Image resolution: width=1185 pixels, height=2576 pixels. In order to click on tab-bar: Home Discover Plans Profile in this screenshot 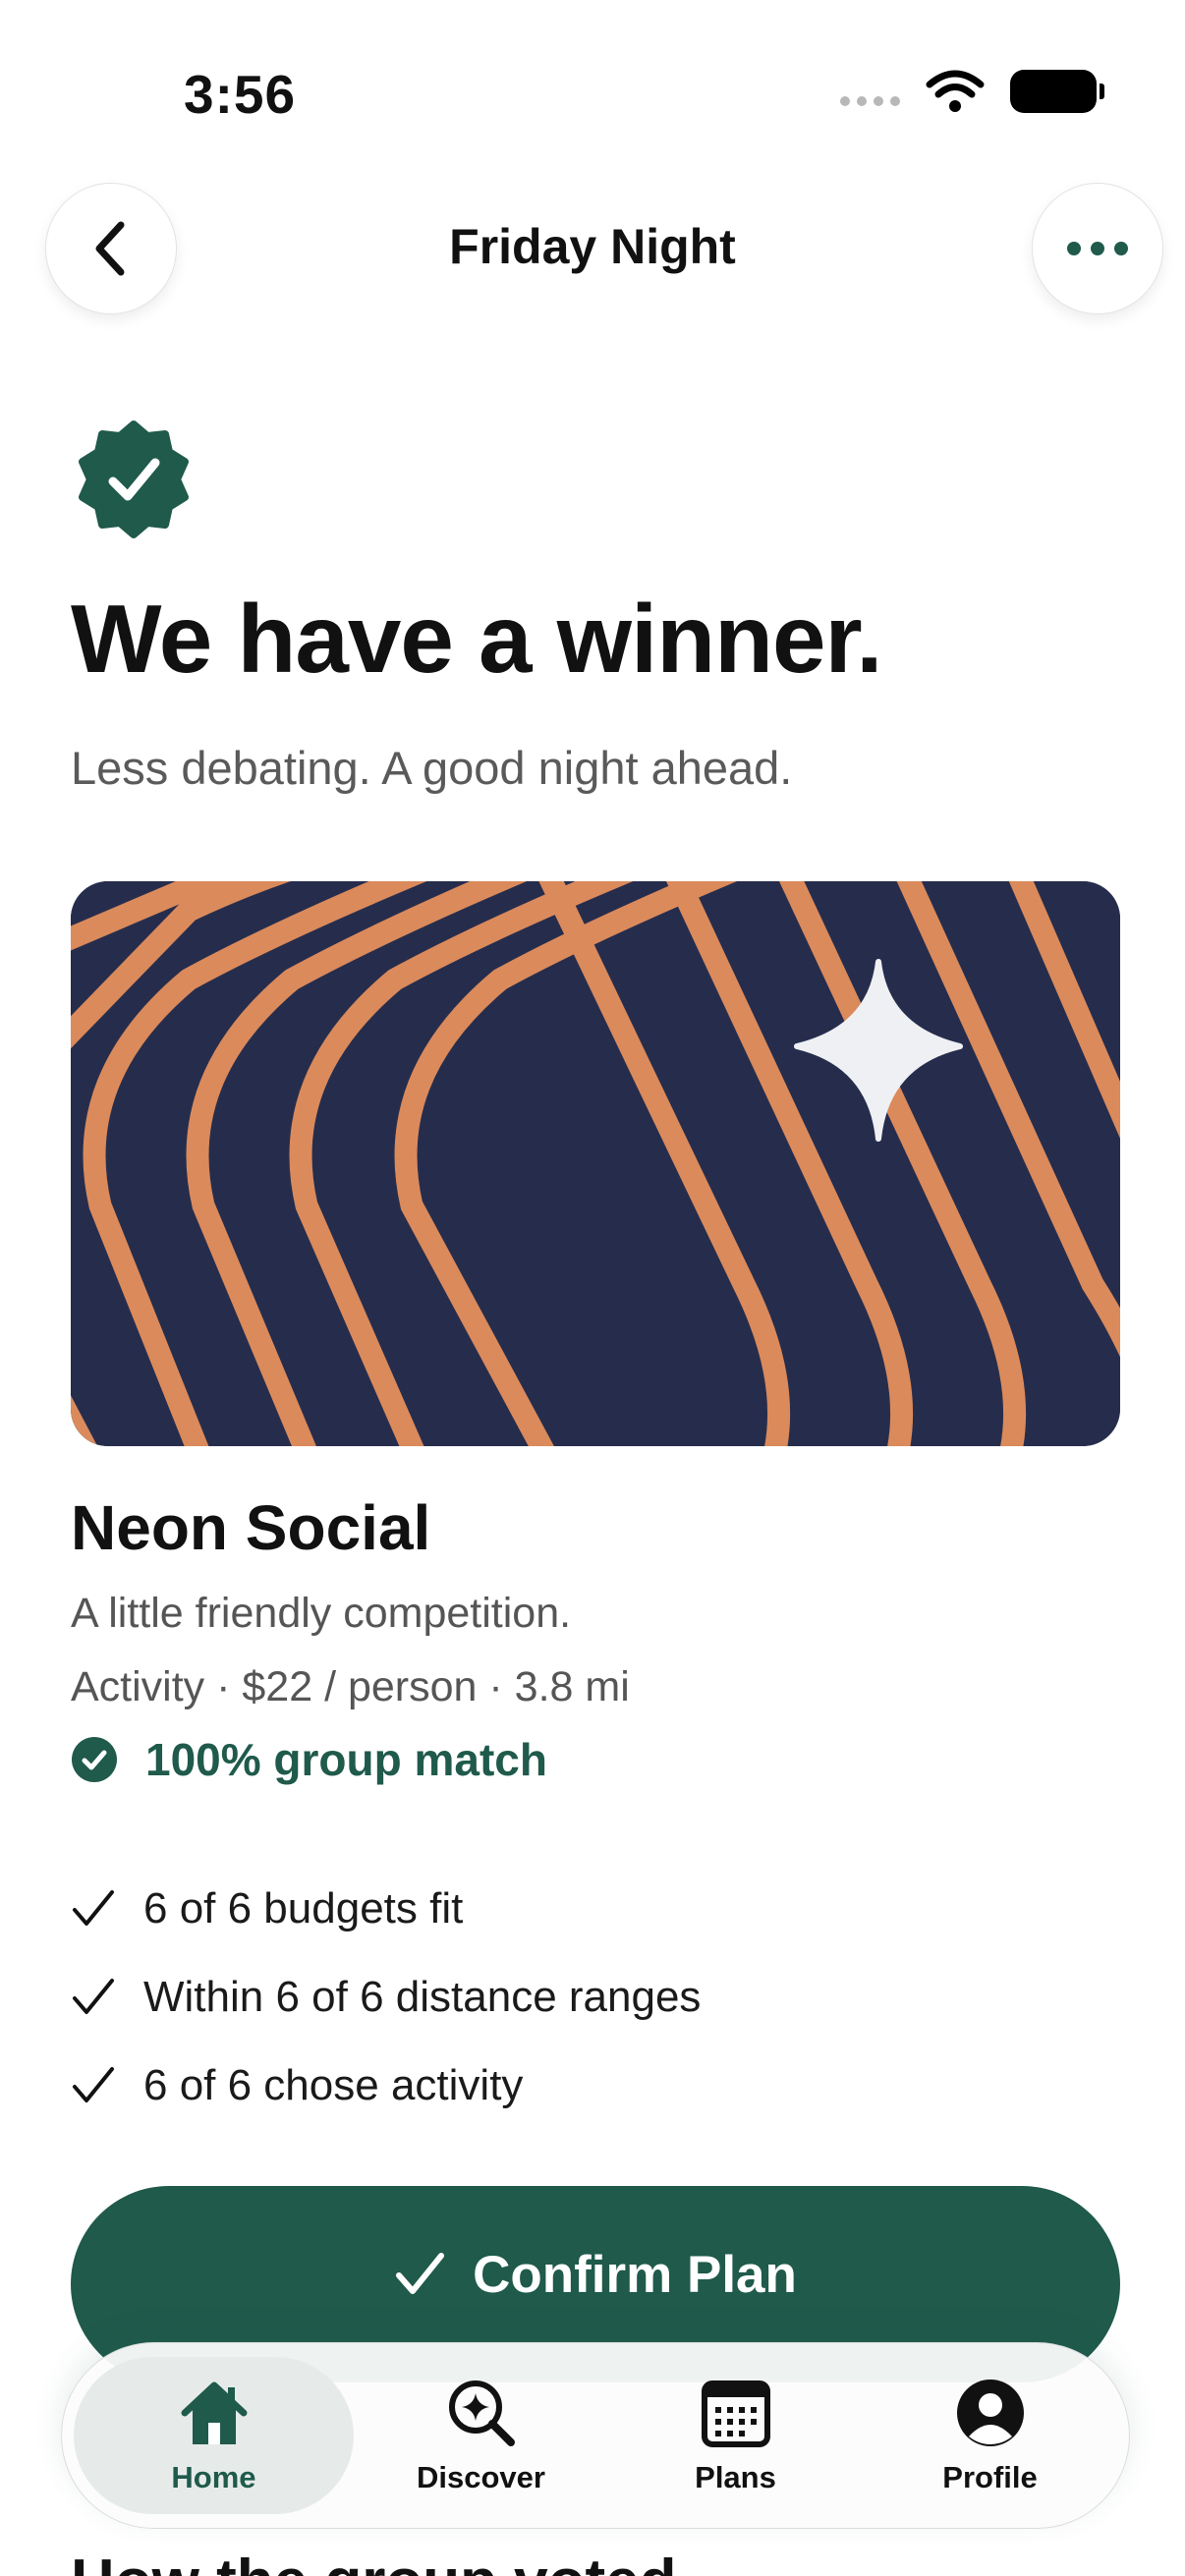, I will do `click(596, 2435)`.